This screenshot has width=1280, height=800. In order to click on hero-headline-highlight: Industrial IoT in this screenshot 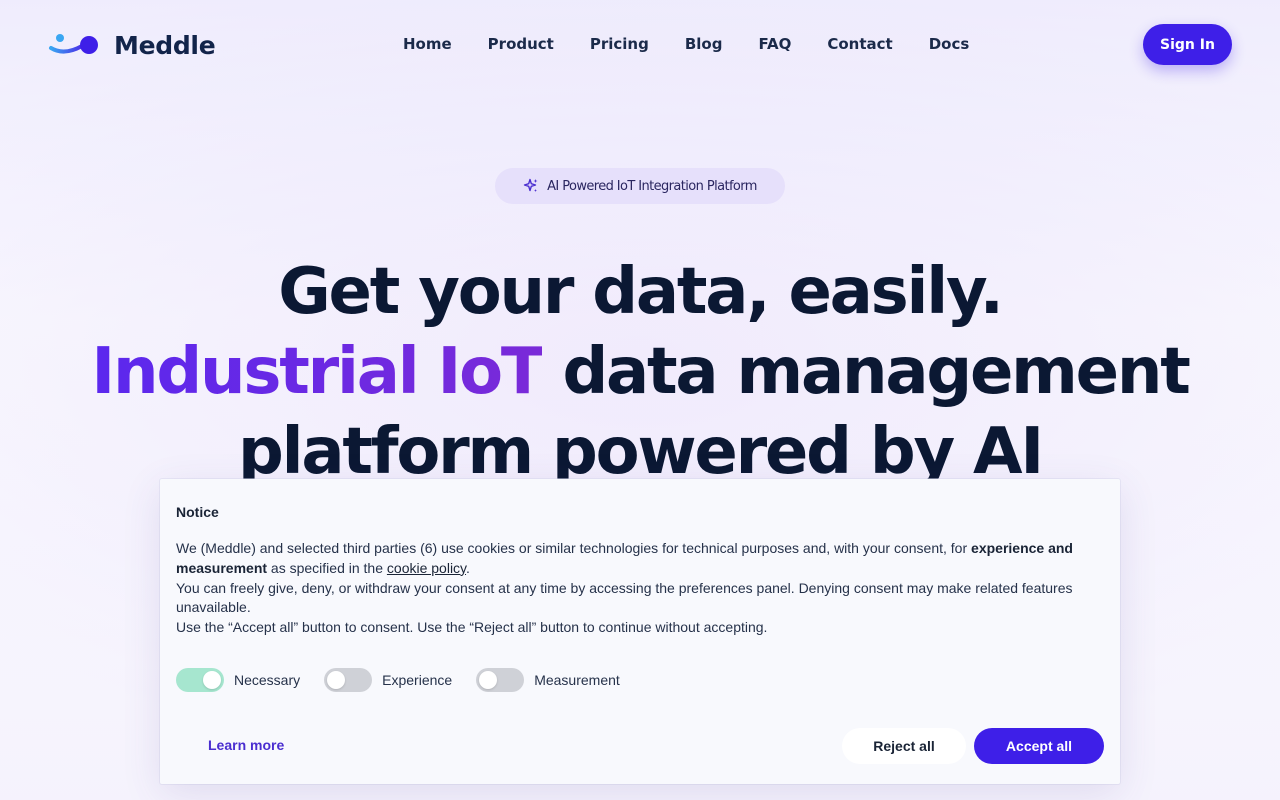, I will do `click(317, 372)`.